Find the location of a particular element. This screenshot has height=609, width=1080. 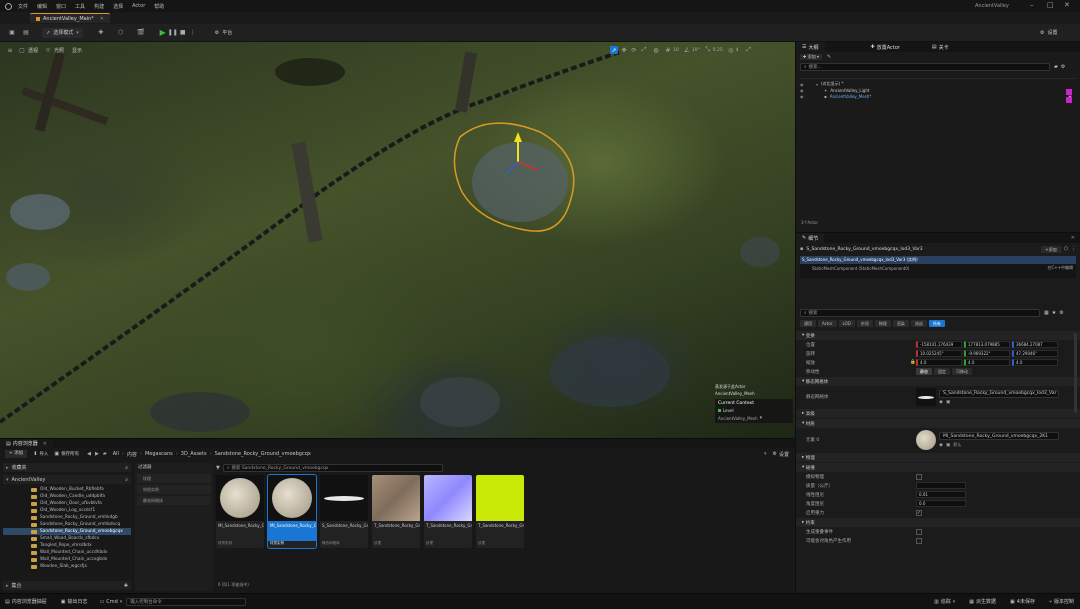

breadcrumb-3d-assets: 3D_Assets is located at coordinates (194, 454).